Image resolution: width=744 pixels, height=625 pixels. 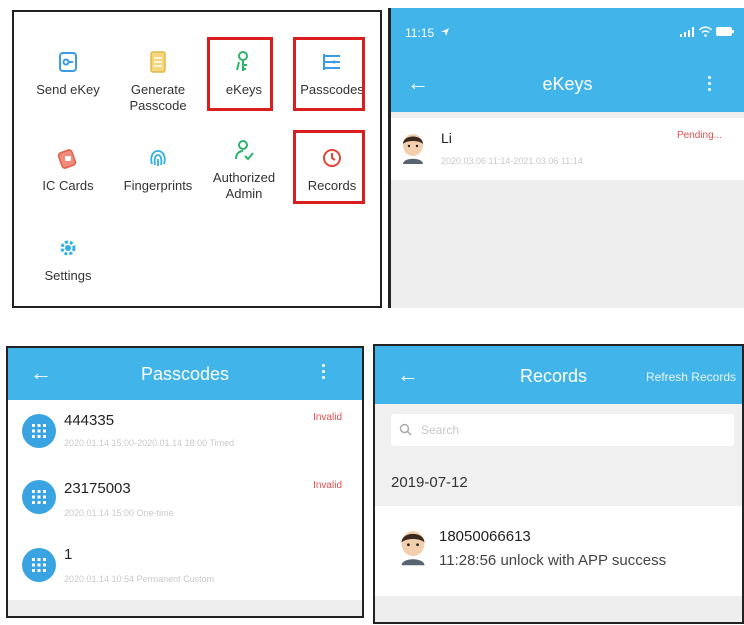 I want to click on records-app-bar: ← Records Refresh Records, so click(x=558, y=375).